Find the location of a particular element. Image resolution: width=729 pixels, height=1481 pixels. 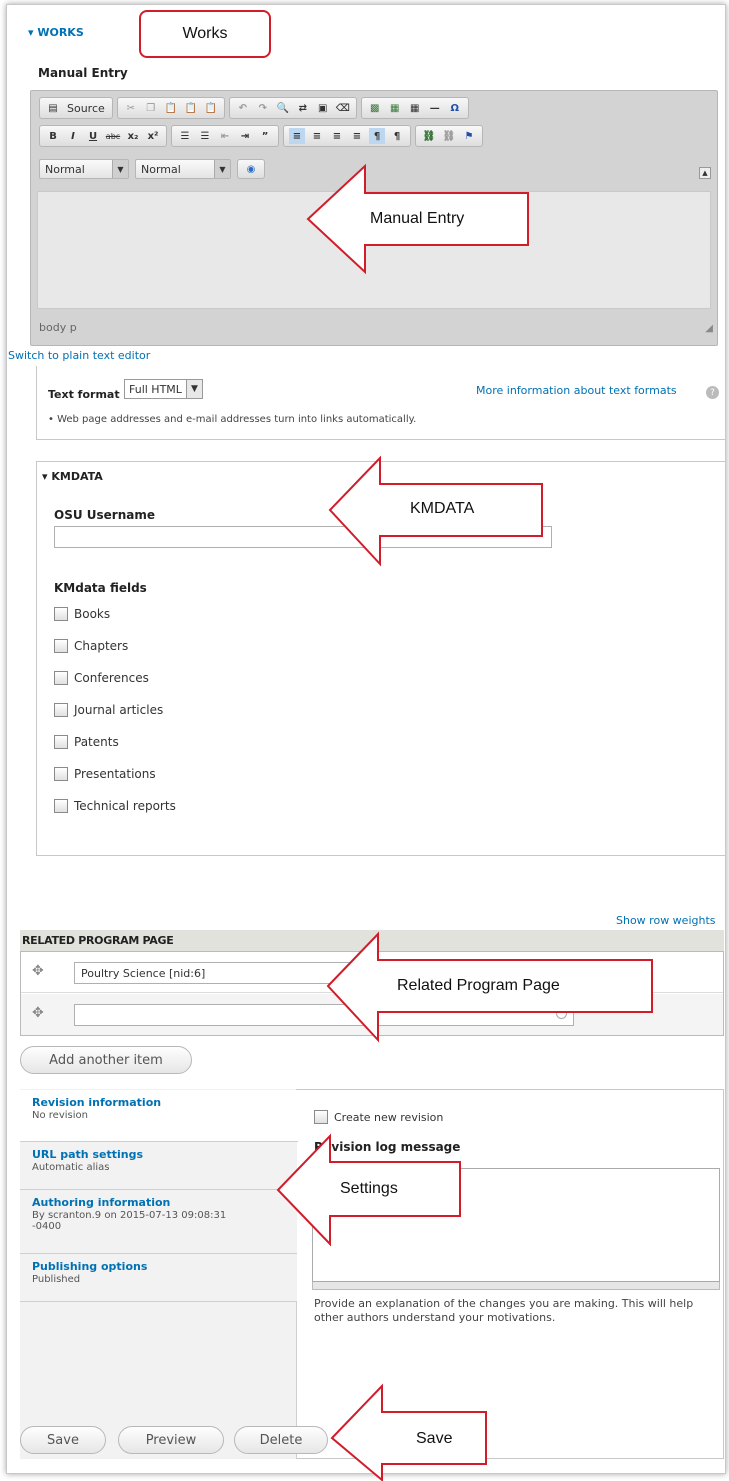

align-group: ≡ ≡ ≡ ≡ ¶ ¶ is located at coordinates (347, 136).